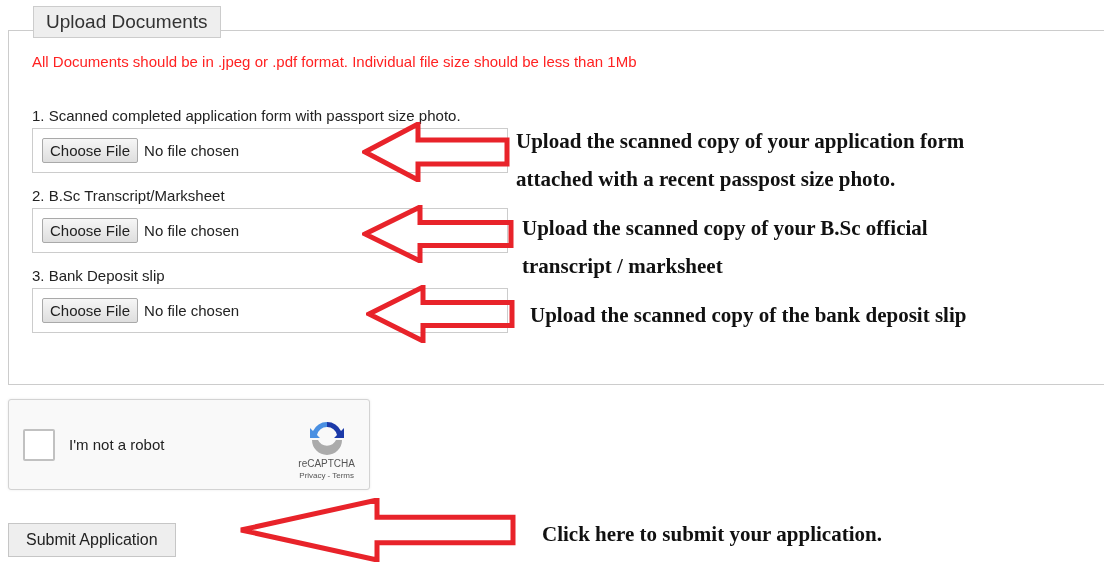 The image size is (1104, 563). I want to click on field-label: 3. Bank Deposit slip, so click(98, 275).